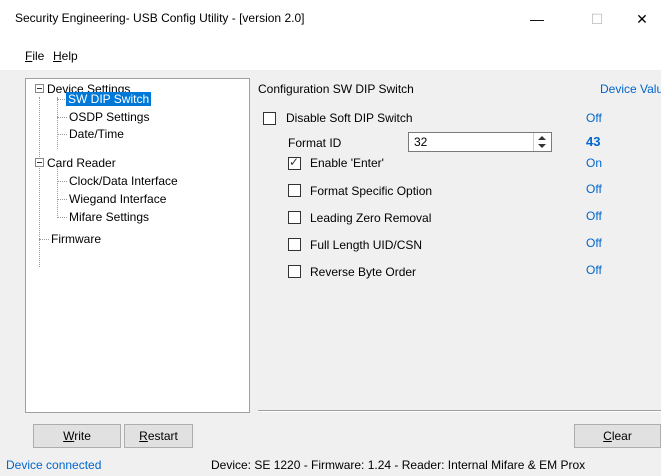 The width and height of the screenshot is (661, 476). Describe the element at coordinates (593, 141) in the screenshot. I see `format-id-value: 43` at that location.